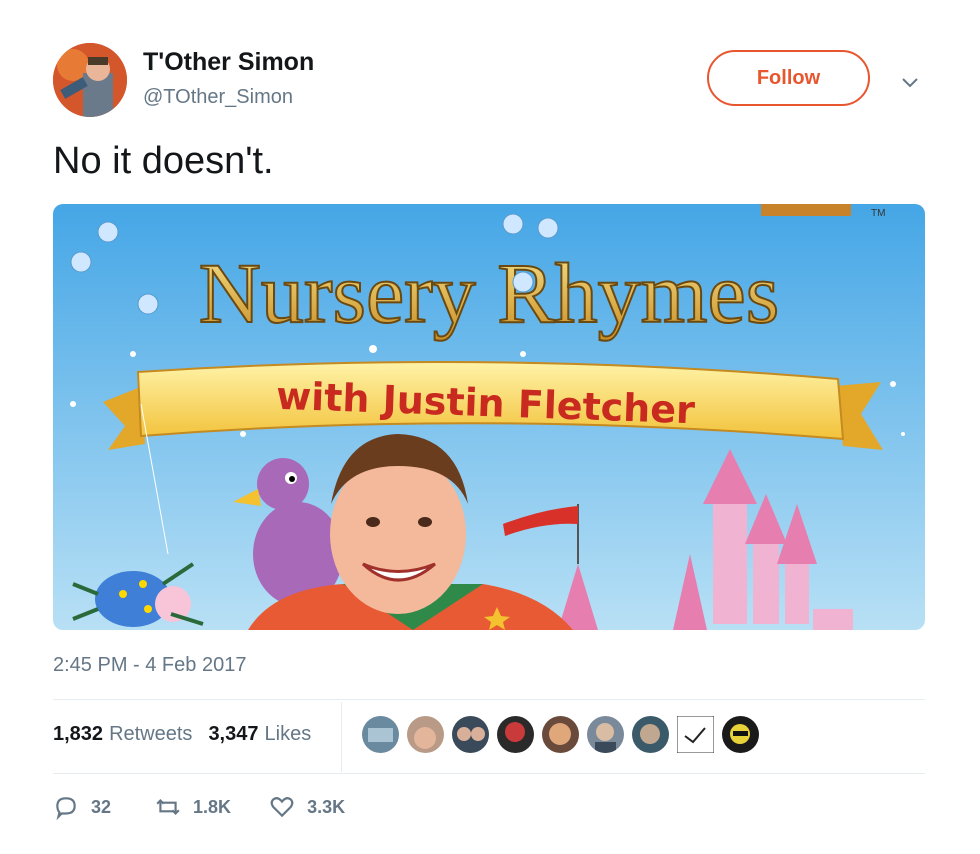 The width and height of the screenshot is (980, 854). I want to click on liker-avatars, so click(560, 734).